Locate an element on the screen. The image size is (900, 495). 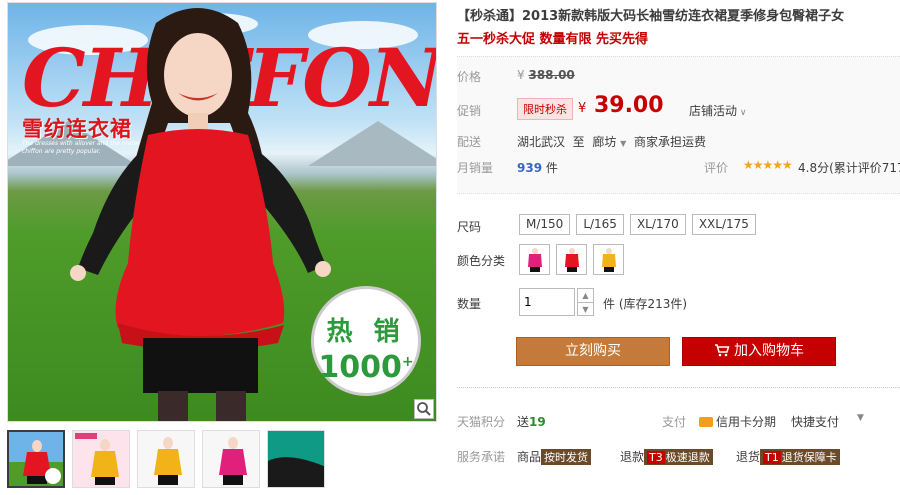
zoom-button is located at coordinates (424, 409).